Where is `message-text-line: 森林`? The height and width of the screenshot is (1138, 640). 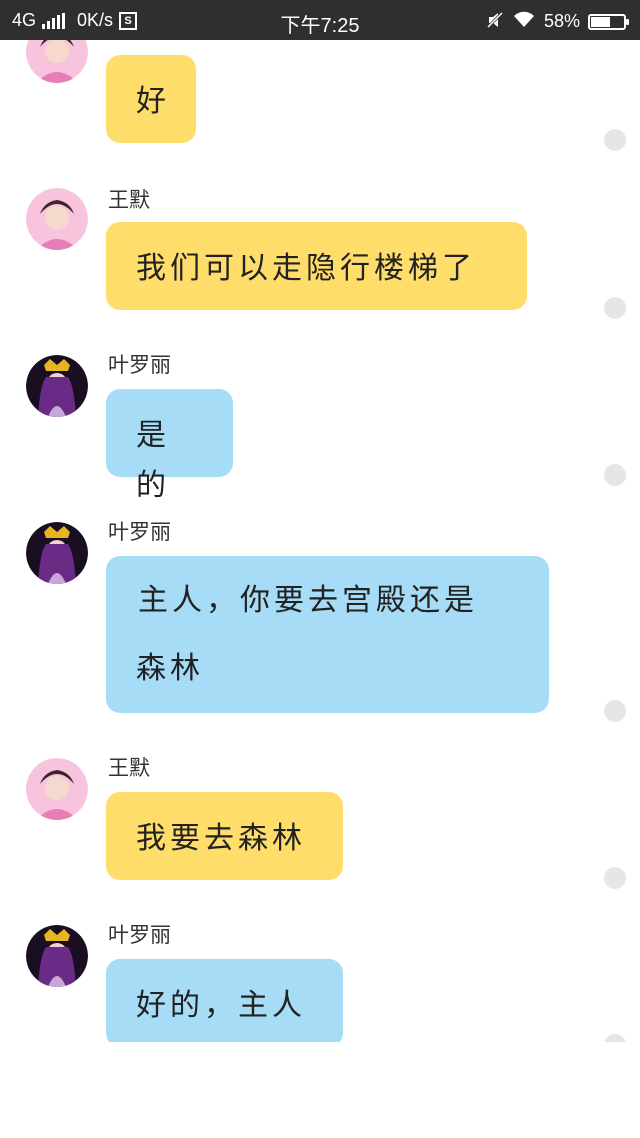
message-text-line: 森林 is located at coordinates (170, 668).